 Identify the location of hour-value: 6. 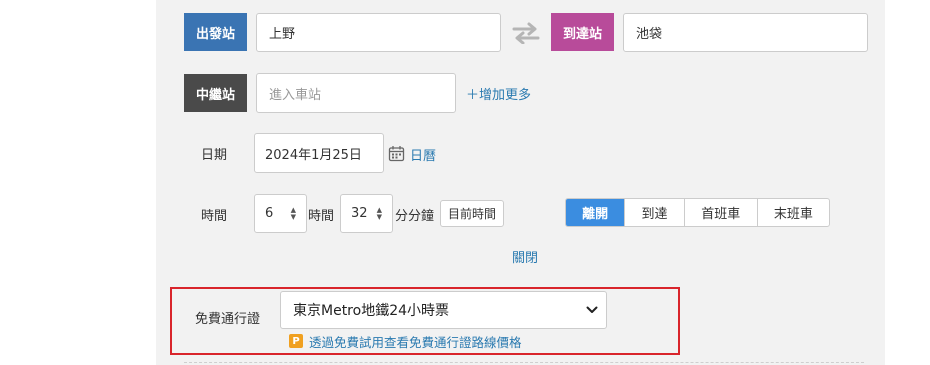
(269, 213).